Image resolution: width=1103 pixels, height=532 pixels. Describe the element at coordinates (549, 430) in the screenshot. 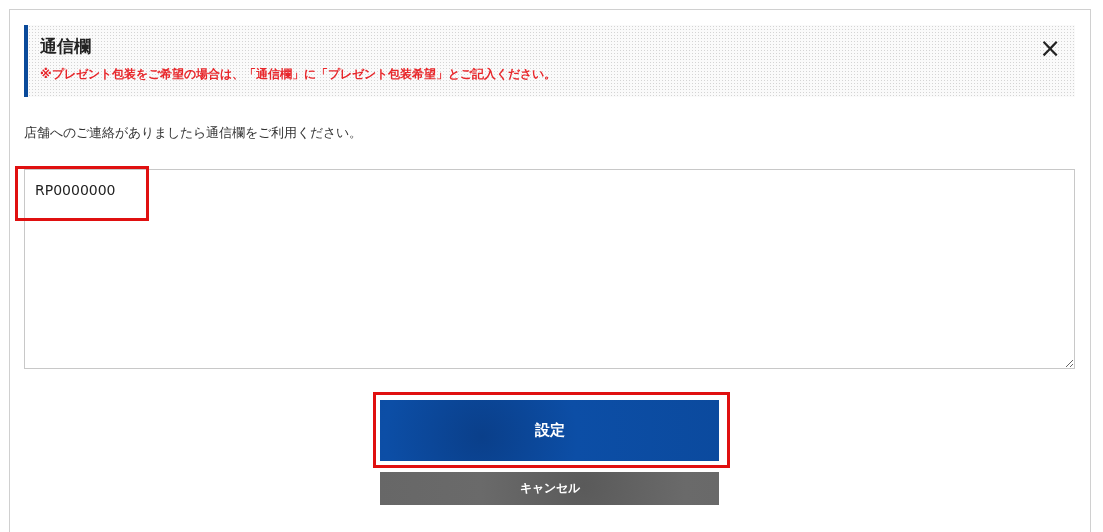

I see `submit-button: 設定` at that location.